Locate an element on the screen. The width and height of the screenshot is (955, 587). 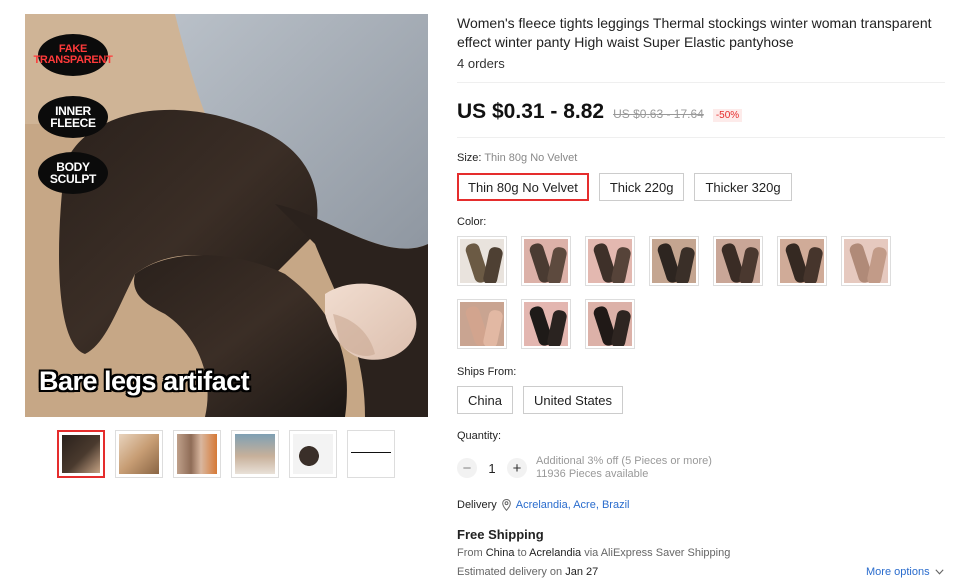
color-label: Color: is located at coordinates (472, 222).